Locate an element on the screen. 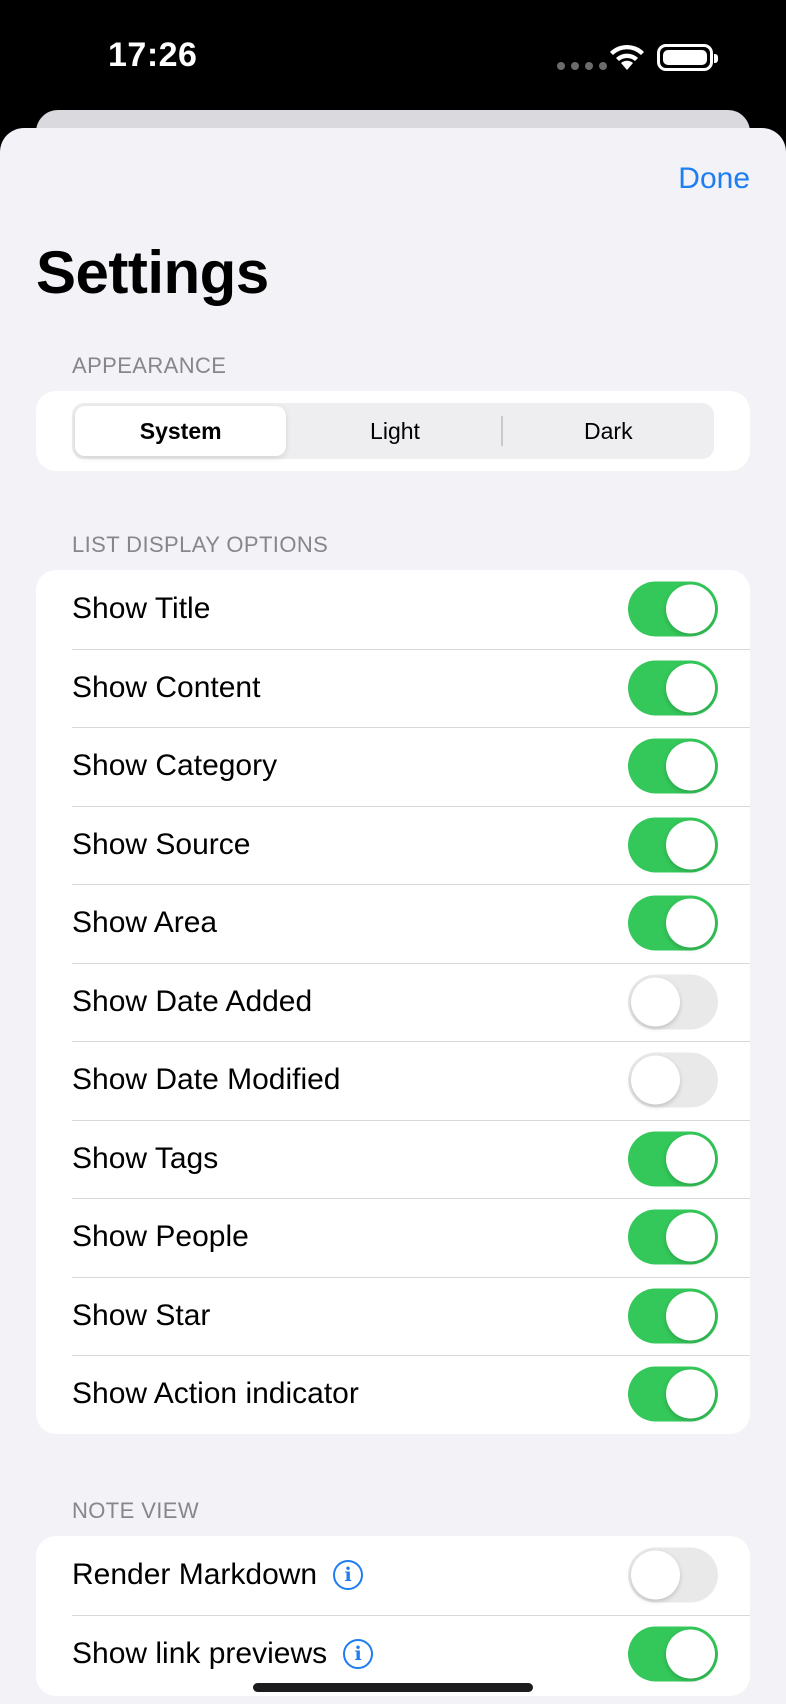 The width and height of the screenshot is (786, 1704). row-label: Show Title is located at coordinates (141, 609).